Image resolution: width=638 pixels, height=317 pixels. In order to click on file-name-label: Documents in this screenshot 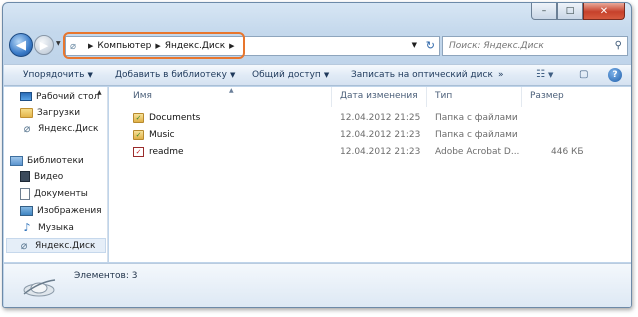, I will do `click(175, 118)`.